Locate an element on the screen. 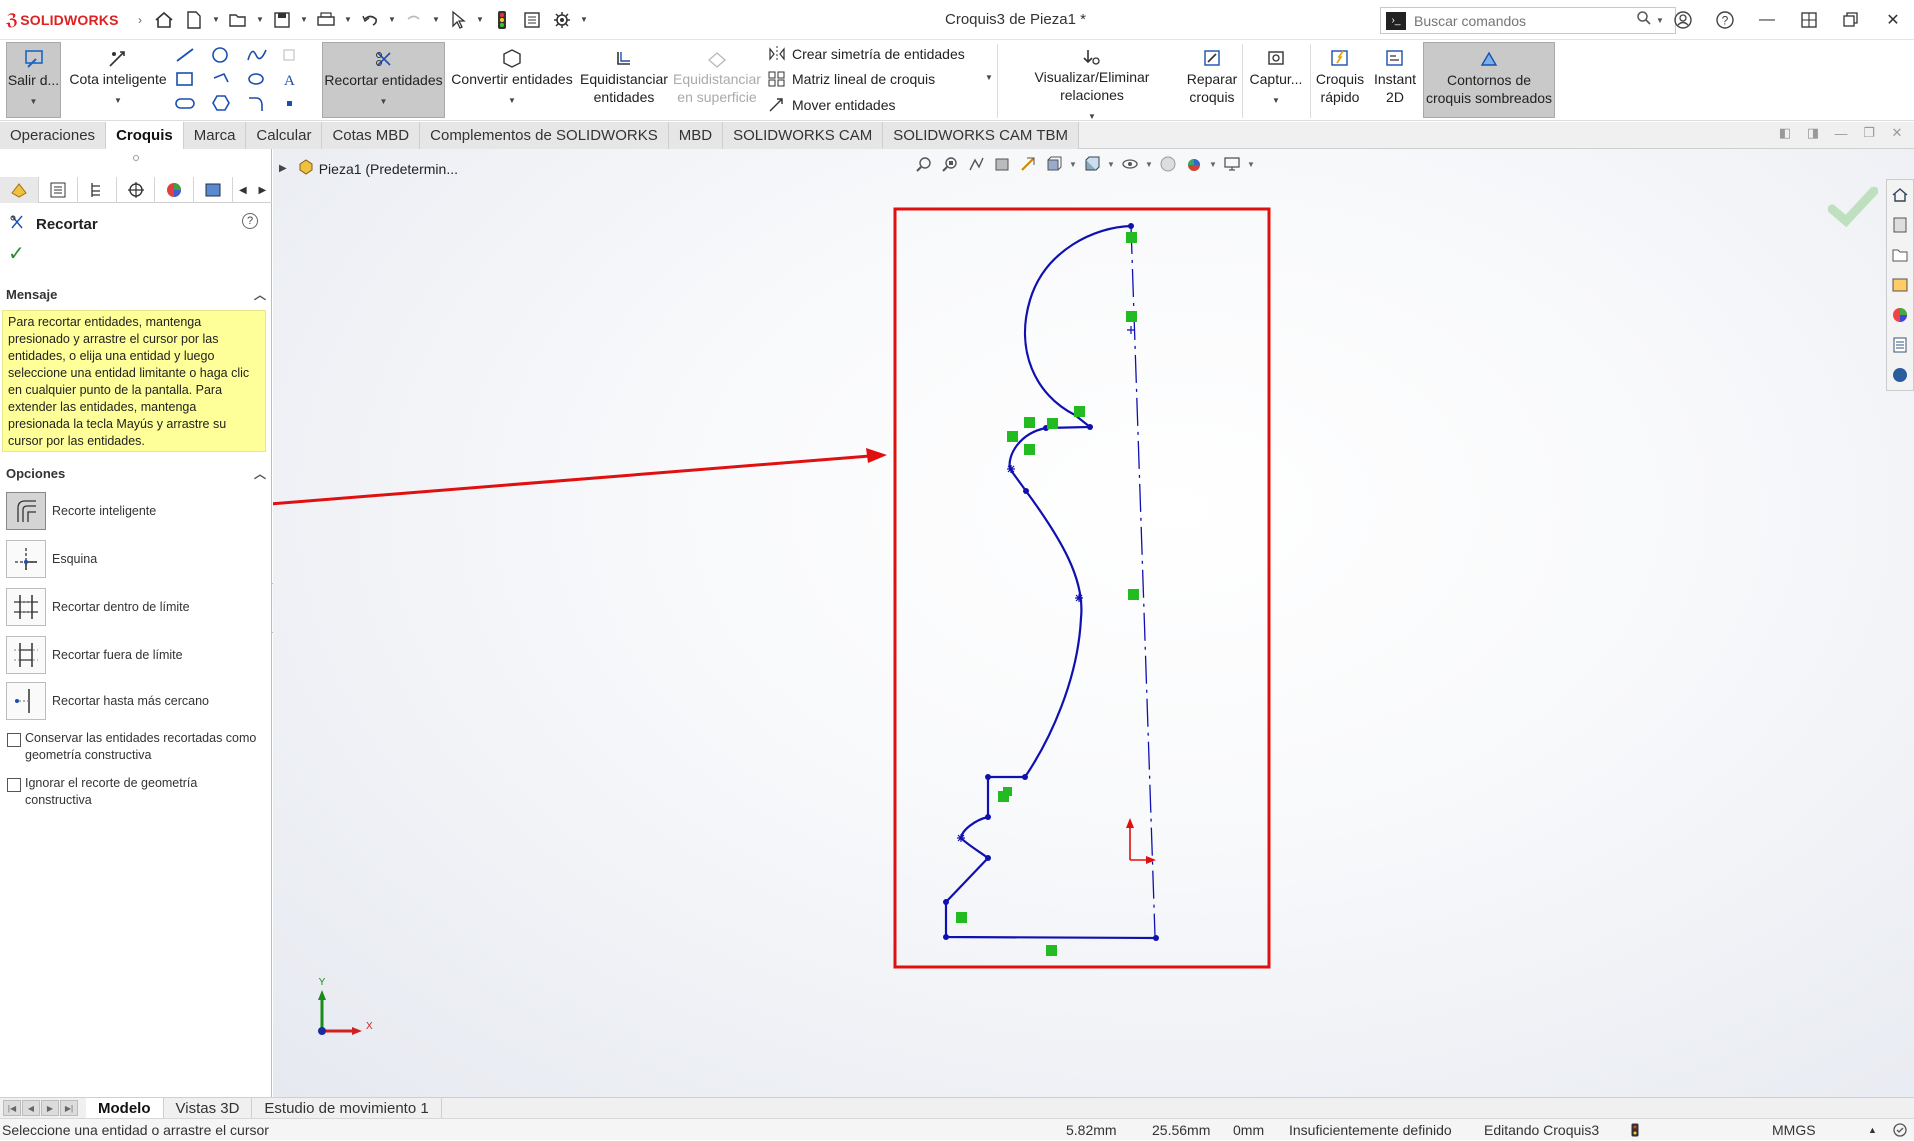  ellipse-icon is located at coordinates (257, 81).